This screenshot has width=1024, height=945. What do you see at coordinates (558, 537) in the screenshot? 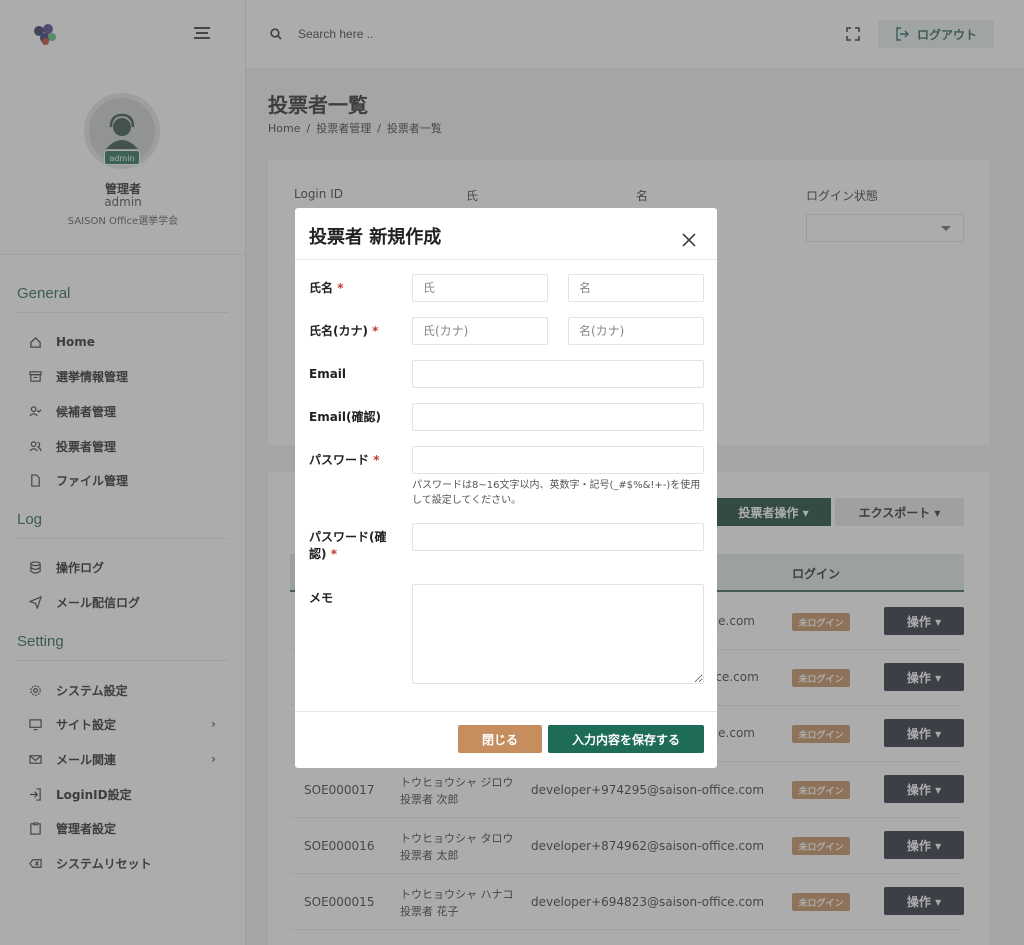
I see `password-confirm-field` at bounding box center [558, 537].